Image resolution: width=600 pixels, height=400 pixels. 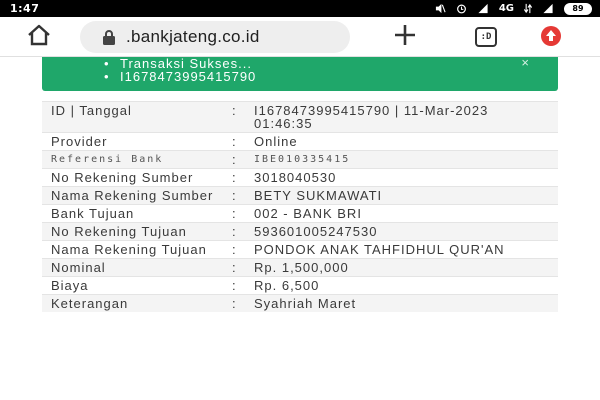 What do you see at coordinates (287, 285) in the screenshot?
I see `row-value: Rp. 6,500` at bounding box center [287, 285].